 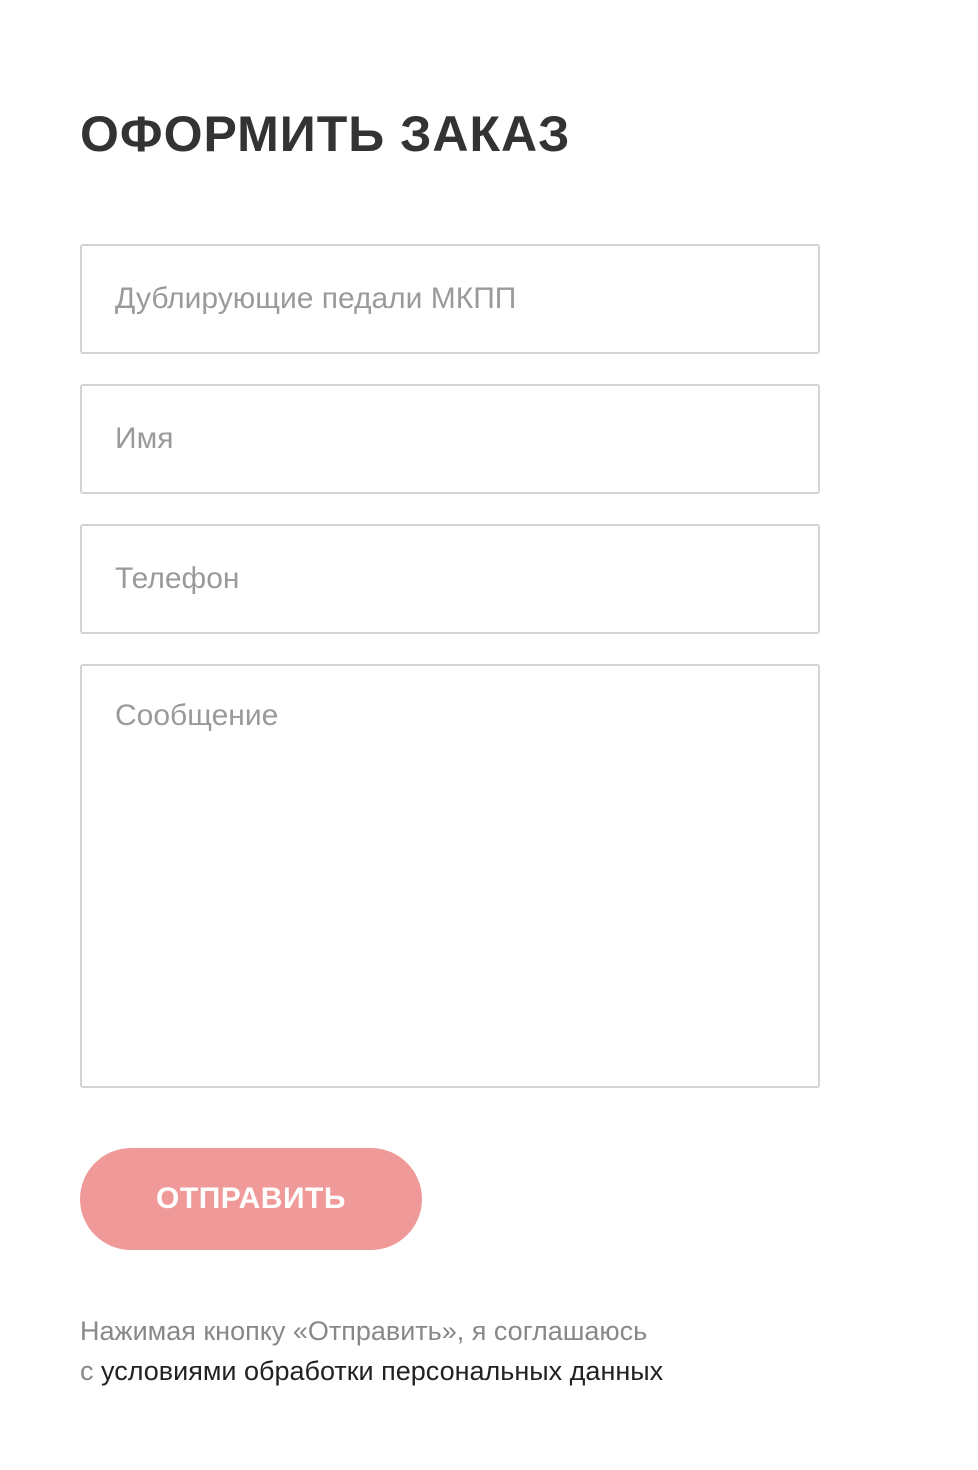 What do you see at coordinates (450, 579) in the screenshot?
I see `phone-field` at bounding box center [450, 579].